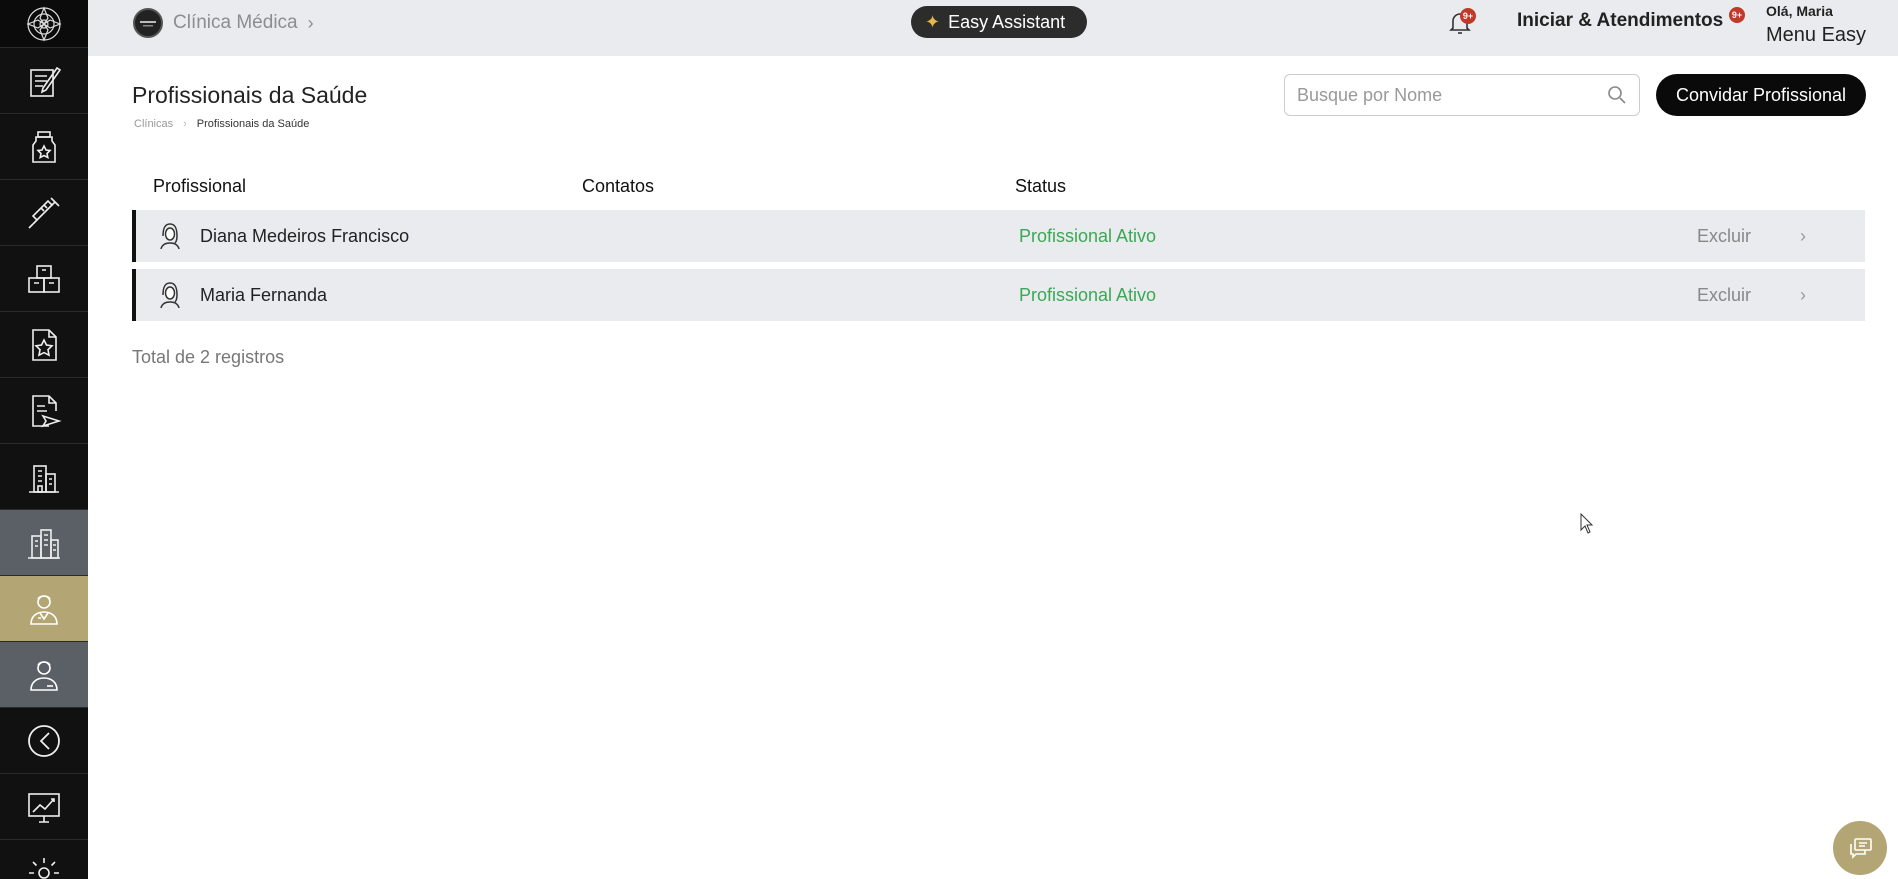 The image size is (1898, 879). Describe the element at coordinates (305, 235) in the screenshot. I see `professional-name: Diana Medeiros Francisco` at that location.